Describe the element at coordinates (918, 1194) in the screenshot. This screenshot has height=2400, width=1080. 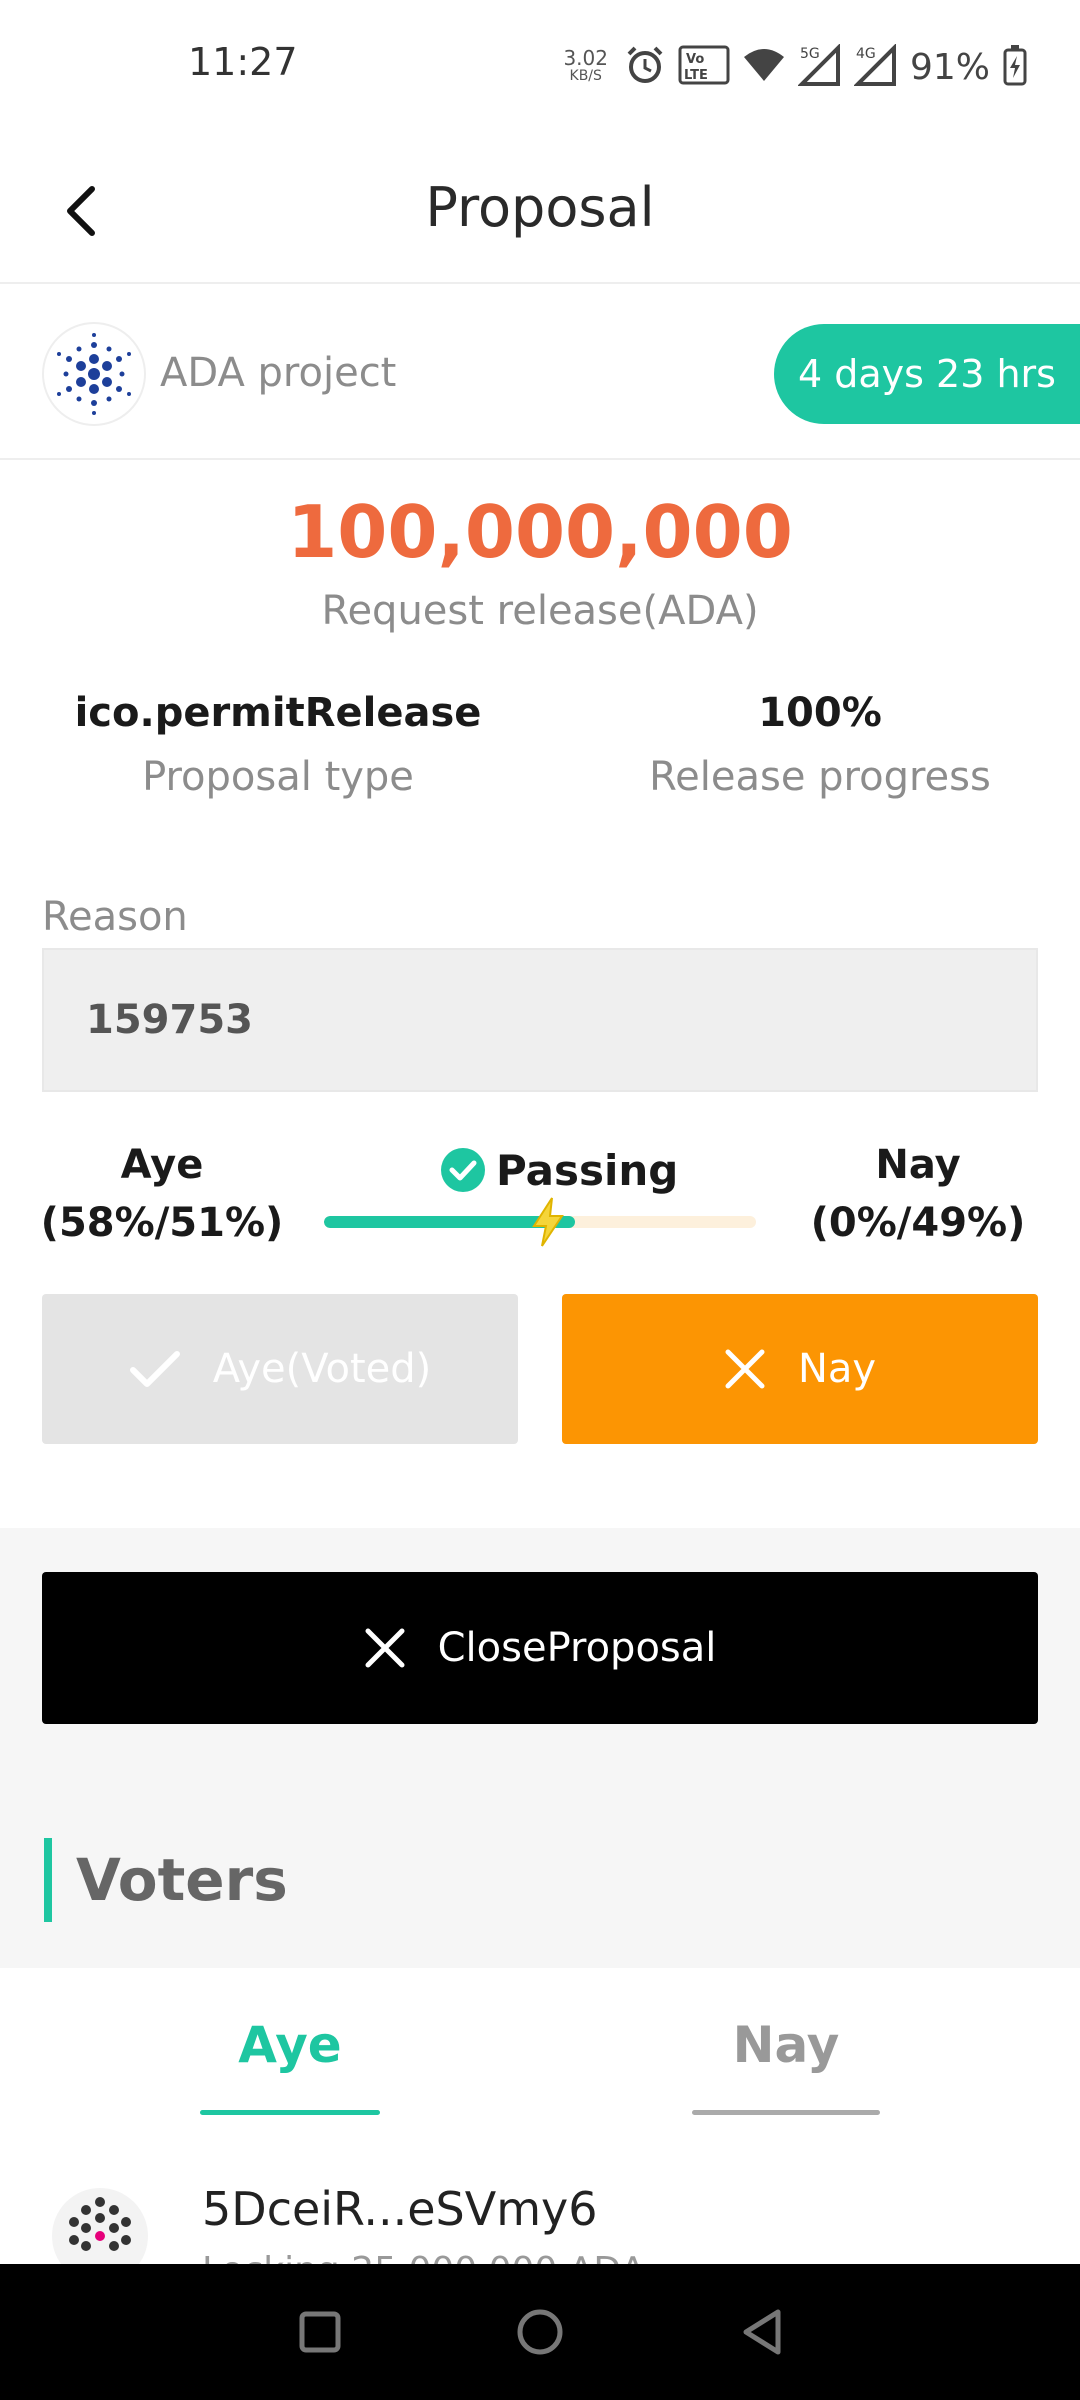
I see `nay-summary: Nay (0%/49%)` at that location.